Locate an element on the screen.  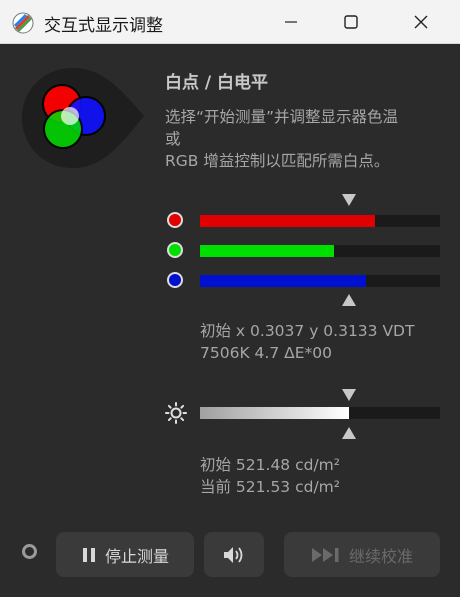
speaker-icon is located at coordinates (233, 554).